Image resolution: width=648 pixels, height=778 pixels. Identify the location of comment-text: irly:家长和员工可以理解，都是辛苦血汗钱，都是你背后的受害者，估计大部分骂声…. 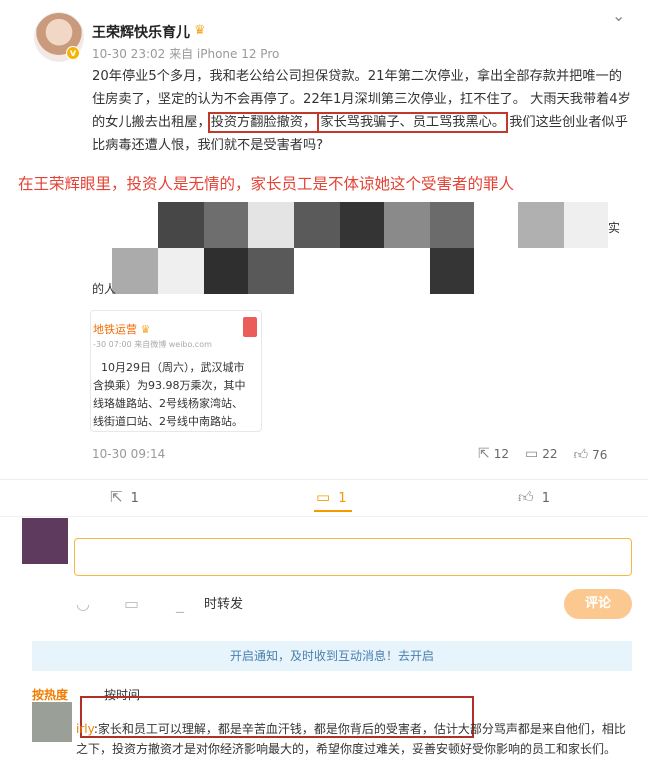
(356, 739).